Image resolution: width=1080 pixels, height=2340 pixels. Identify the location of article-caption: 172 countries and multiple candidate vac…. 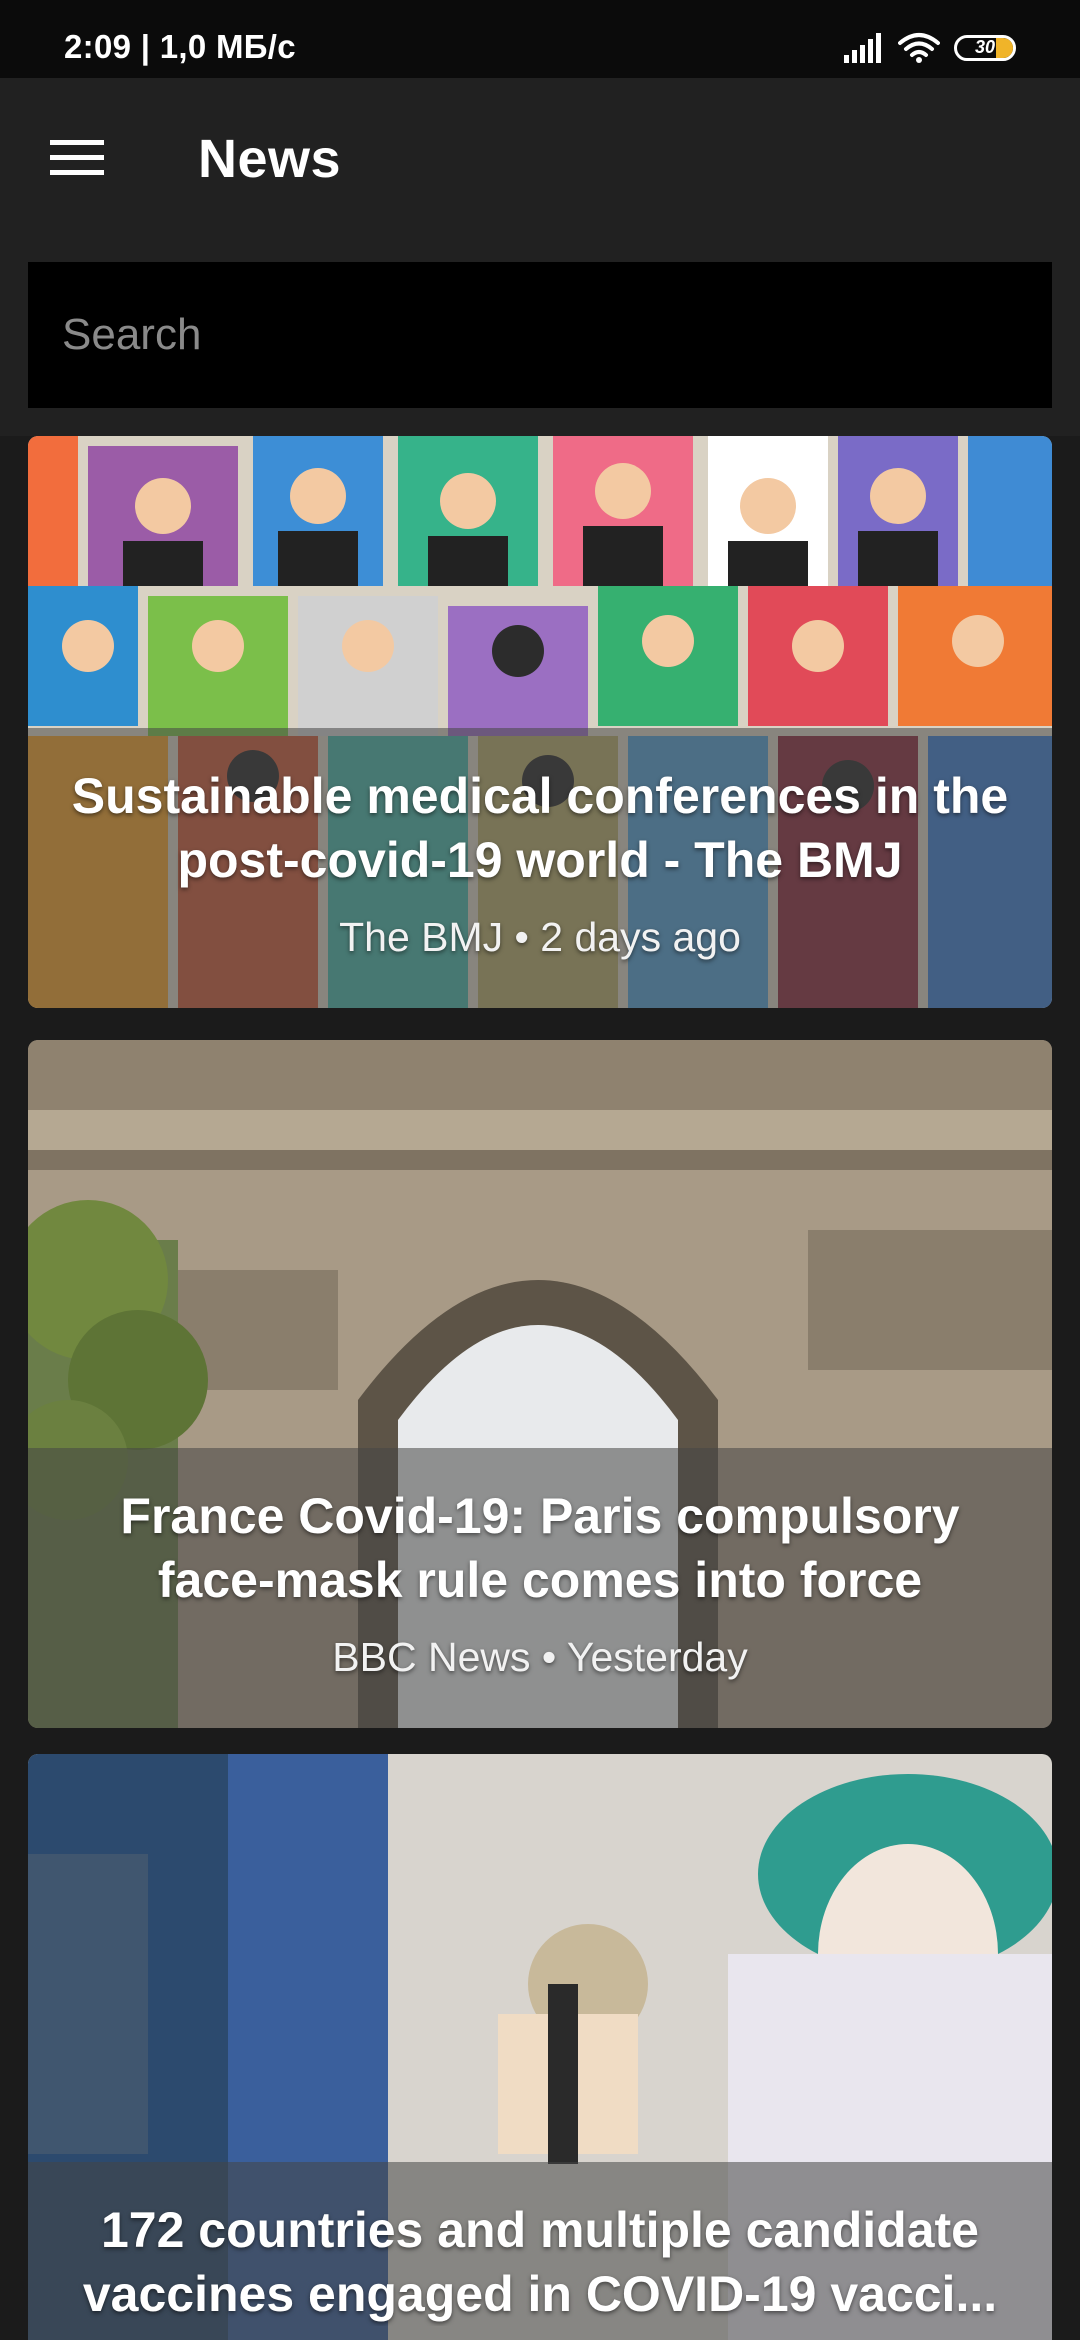
(540, 2251).